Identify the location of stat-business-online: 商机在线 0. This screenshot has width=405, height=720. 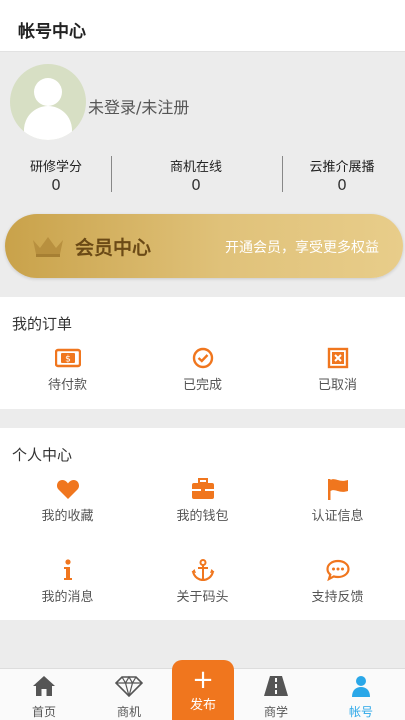
(196, 175).